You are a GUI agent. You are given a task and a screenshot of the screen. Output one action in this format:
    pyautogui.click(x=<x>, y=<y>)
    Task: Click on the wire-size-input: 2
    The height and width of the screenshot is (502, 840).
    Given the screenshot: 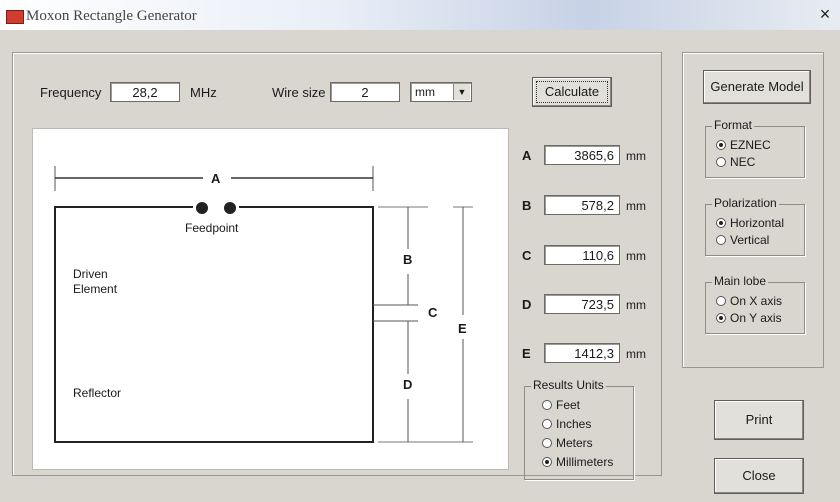 What is the action you would take?
    pyautogui.click(x=365, y=92)
    